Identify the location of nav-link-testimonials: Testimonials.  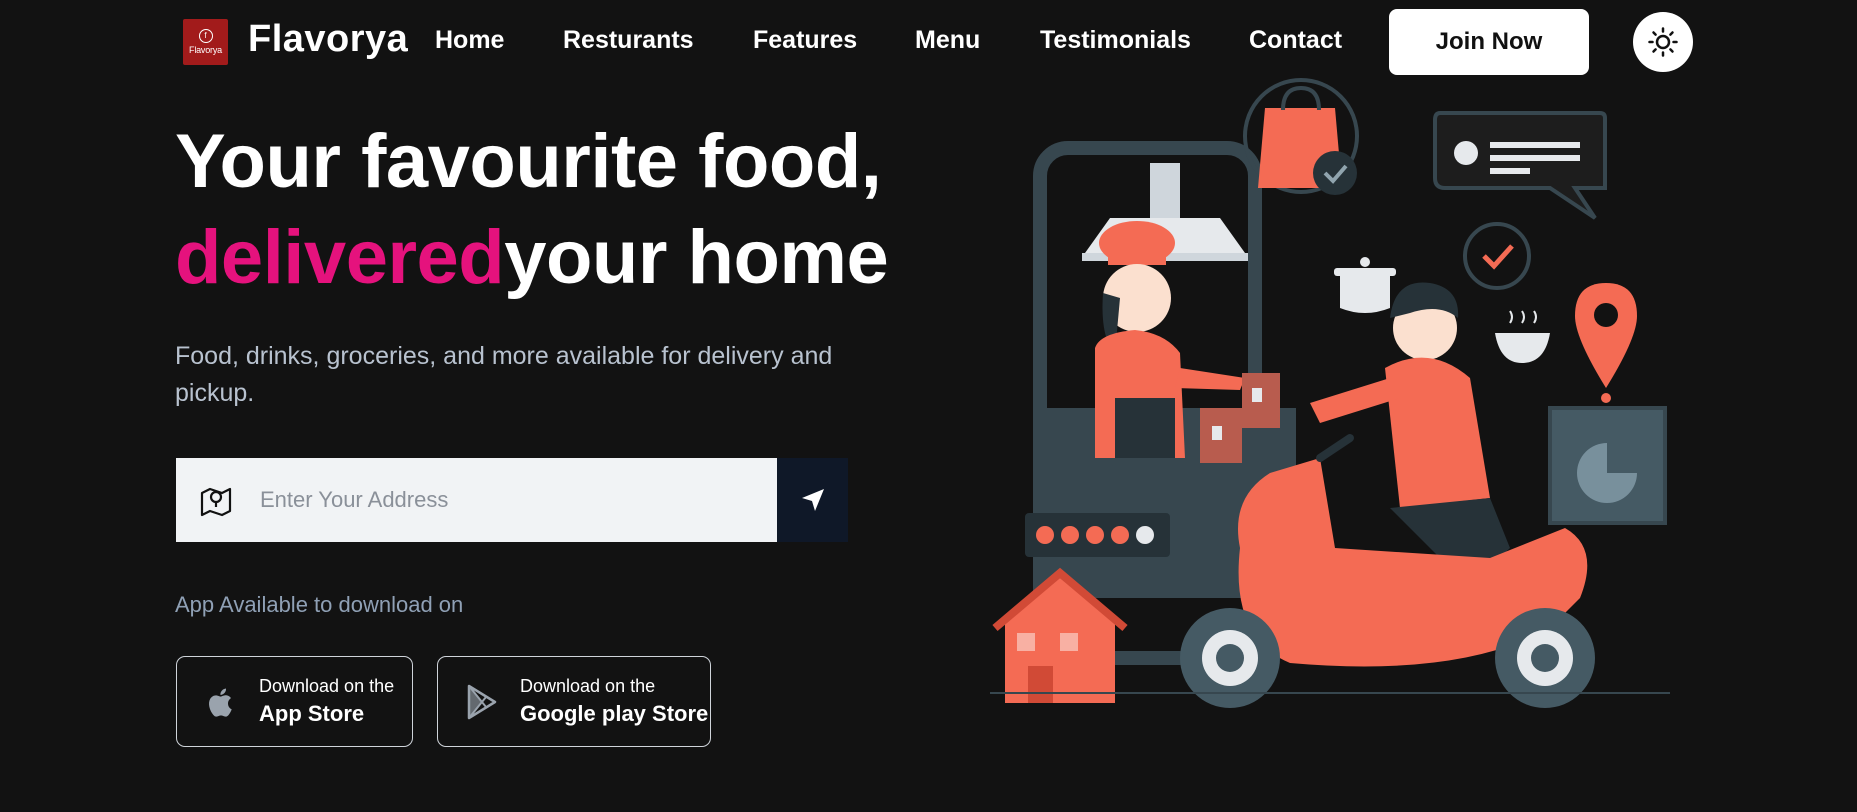
(1115, 40).